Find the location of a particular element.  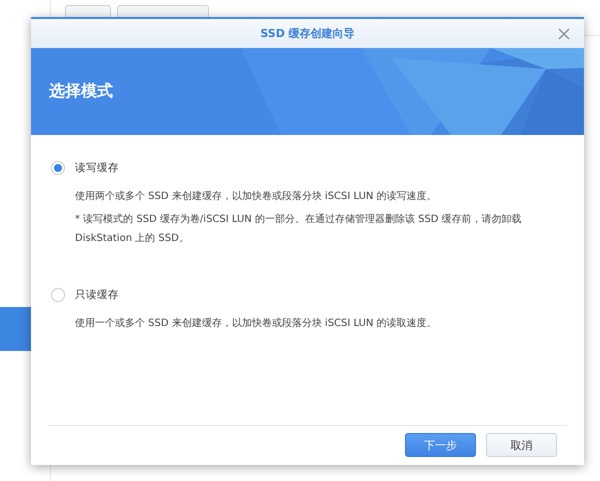

window-title: SSD 缓存创建向导 is located at coordinates (307, 33).